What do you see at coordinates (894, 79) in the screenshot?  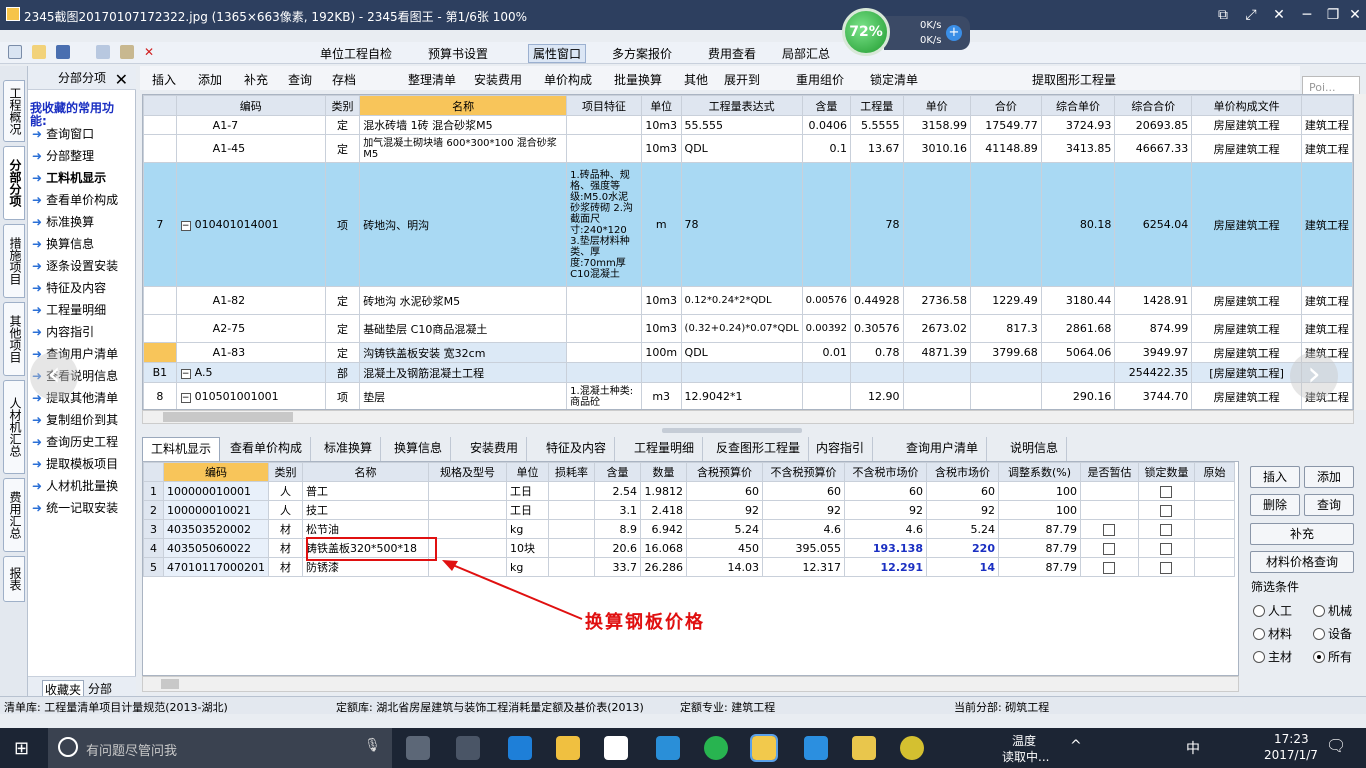 I see `toolbar2-item: 锁定清单` at bounding box center [894, 79].